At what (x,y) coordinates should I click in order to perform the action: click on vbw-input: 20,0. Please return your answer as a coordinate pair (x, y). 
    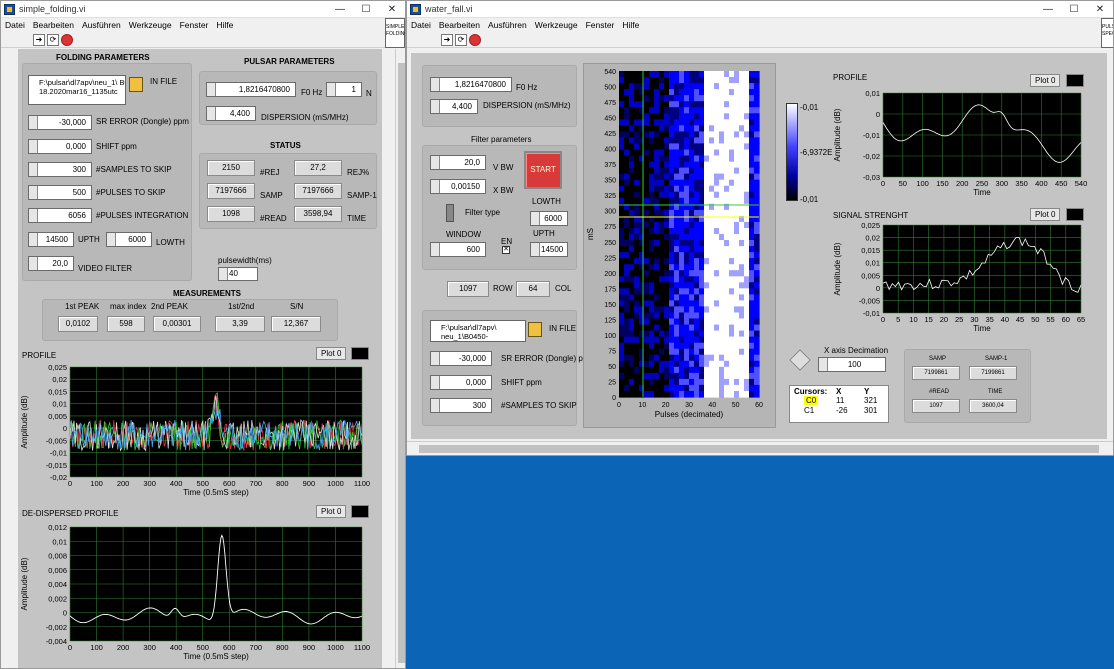
    Looking at the image, I should click on (458, 162).